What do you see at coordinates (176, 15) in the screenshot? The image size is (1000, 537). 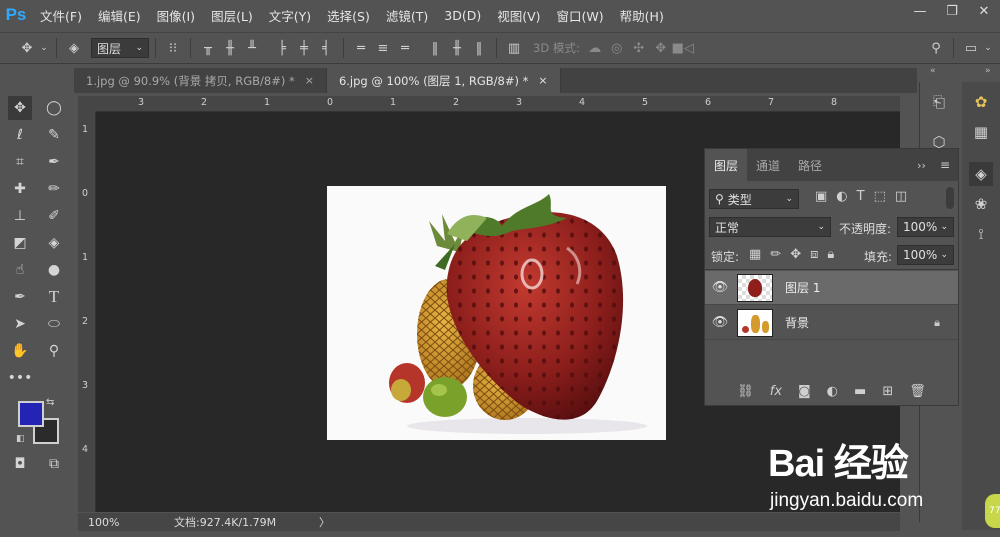 I see `menu-image: 图像(I)` at bounding box center [176, 15].